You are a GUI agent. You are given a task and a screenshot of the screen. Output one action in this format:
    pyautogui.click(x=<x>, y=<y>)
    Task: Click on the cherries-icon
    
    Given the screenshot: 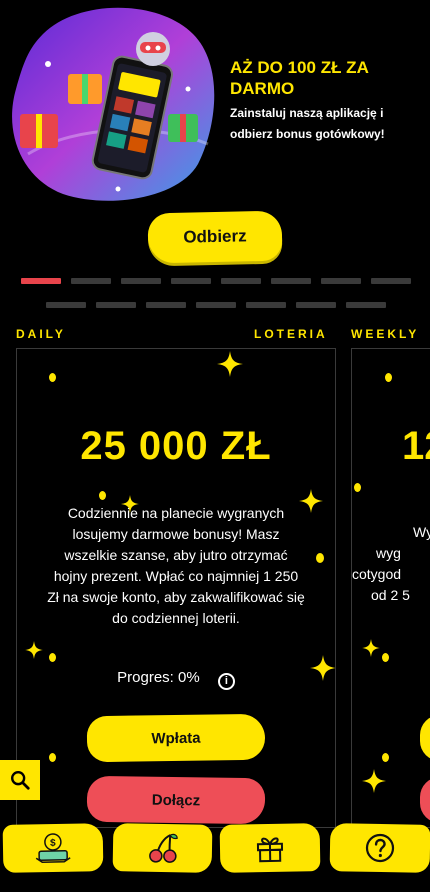 What is the action you would take?
    pyautogui.click(x=163, y=848)
    